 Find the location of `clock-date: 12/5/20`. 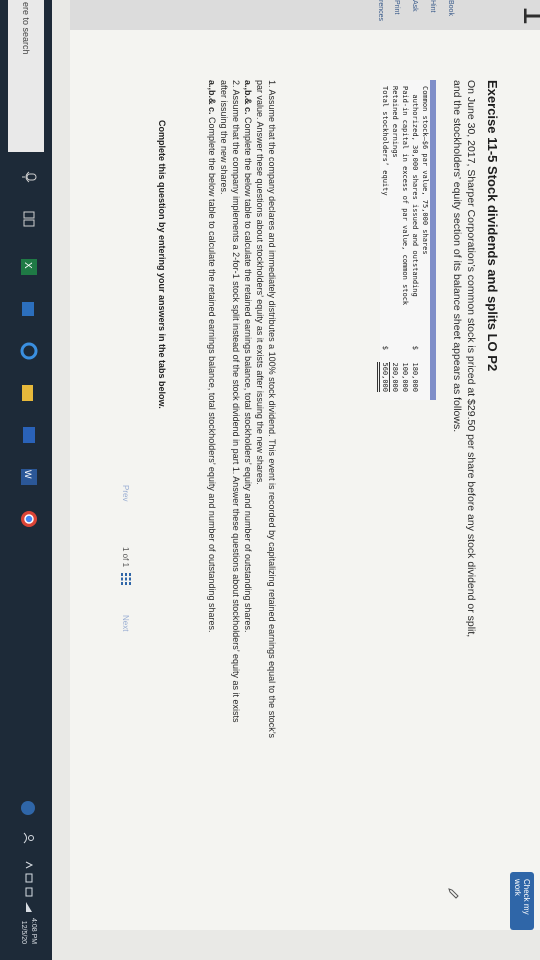

clock-date: 12/5/20 is located at coordinates (23, 932).